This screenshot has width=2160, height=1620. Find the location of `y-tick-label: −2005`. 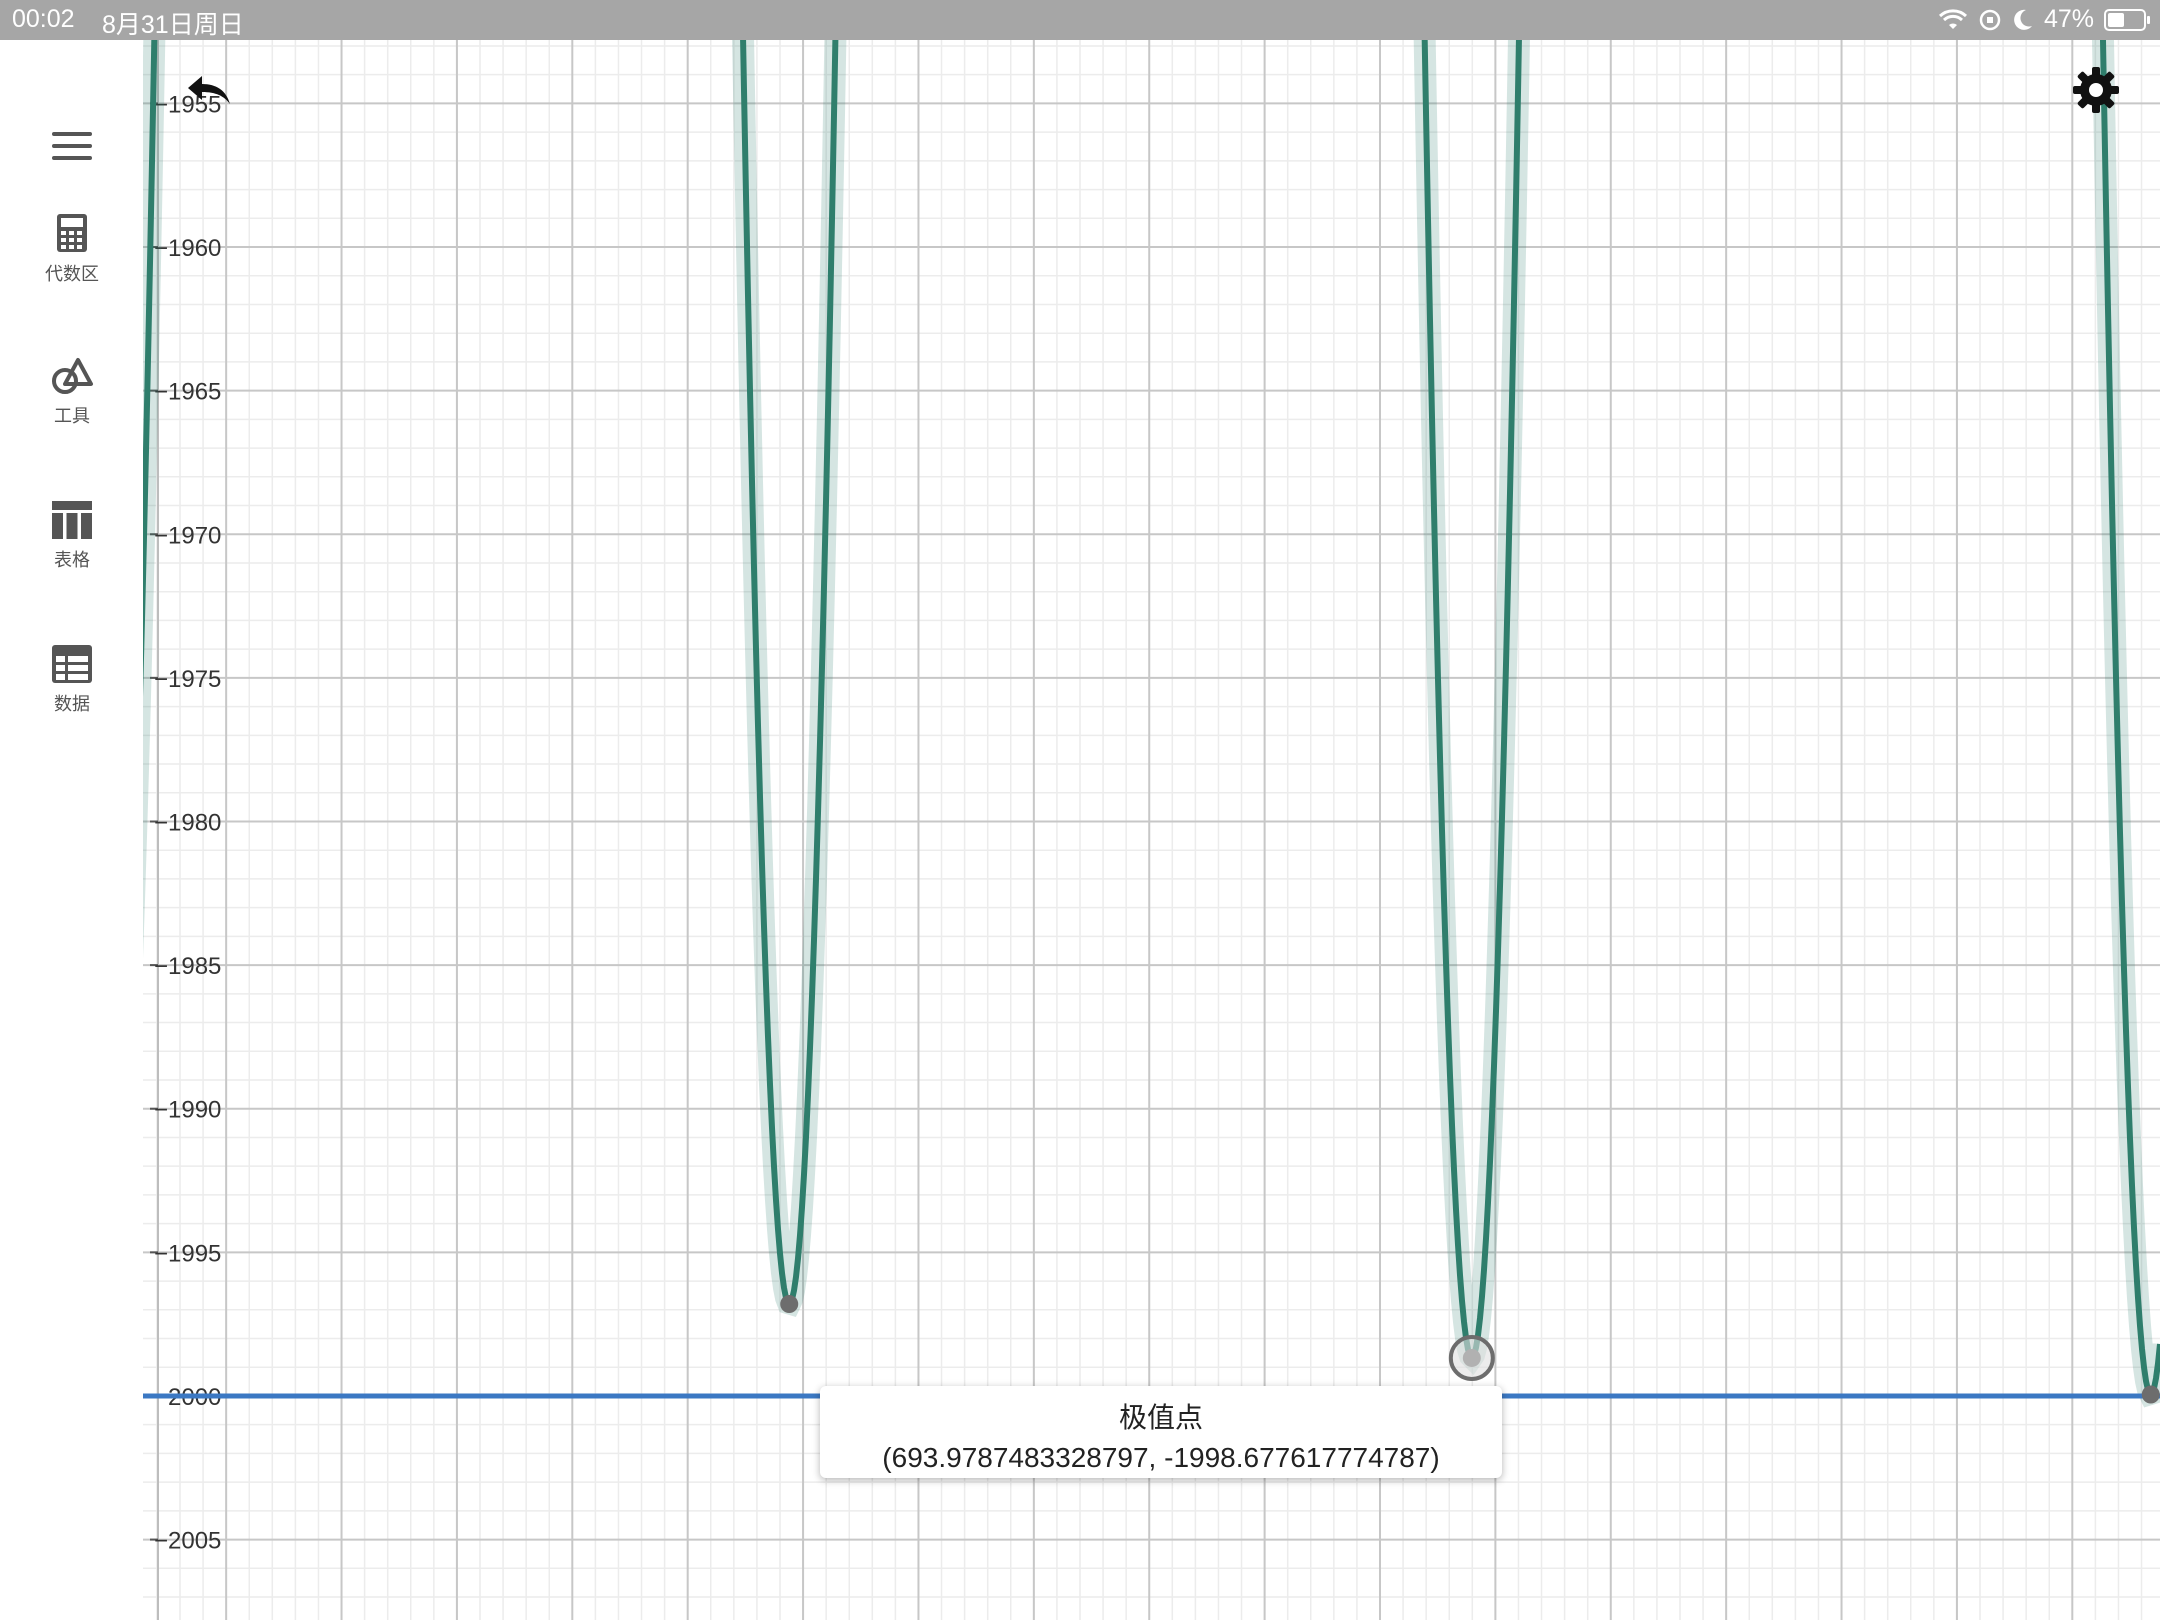

y-tick-label: −2005 is located at coordinates (187, 1541).